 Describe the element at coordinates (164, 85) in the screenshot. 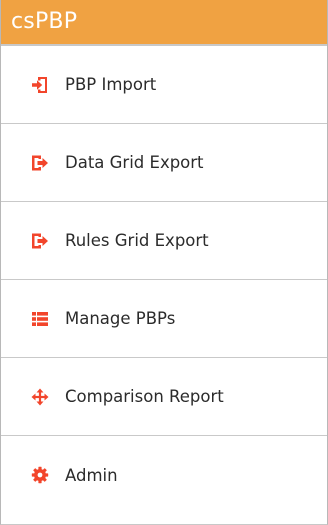

I see `sidebar-item-pbp-import: PBP Import` at that location.